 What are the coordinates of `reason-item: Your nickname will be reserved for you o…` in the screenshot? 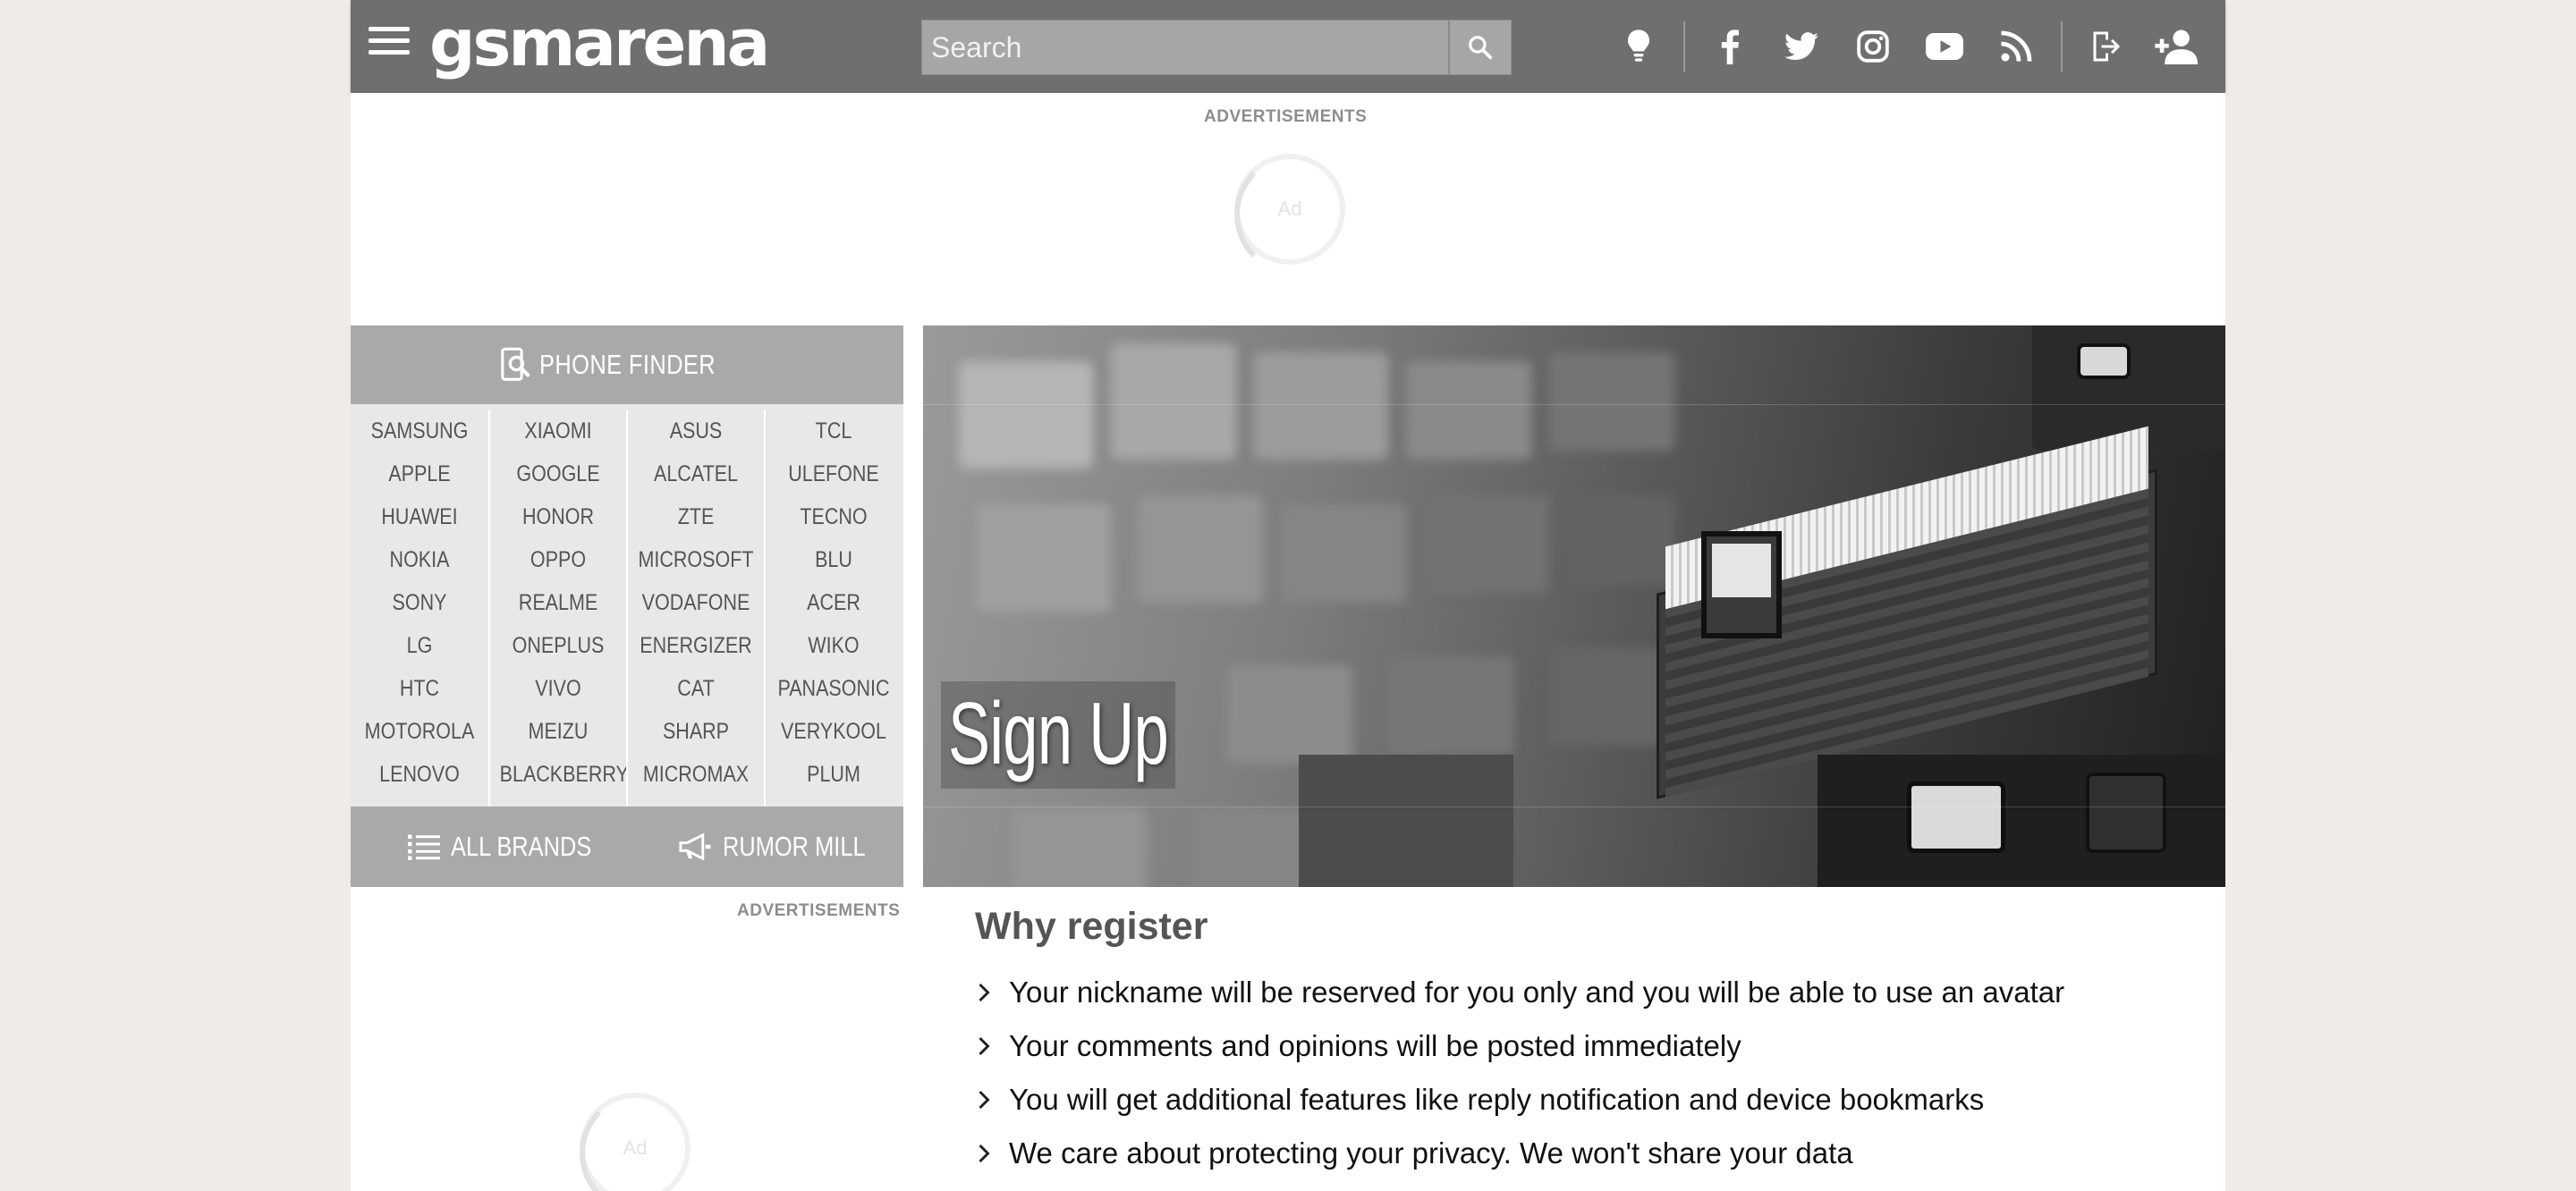 It's located at (1520, 992).